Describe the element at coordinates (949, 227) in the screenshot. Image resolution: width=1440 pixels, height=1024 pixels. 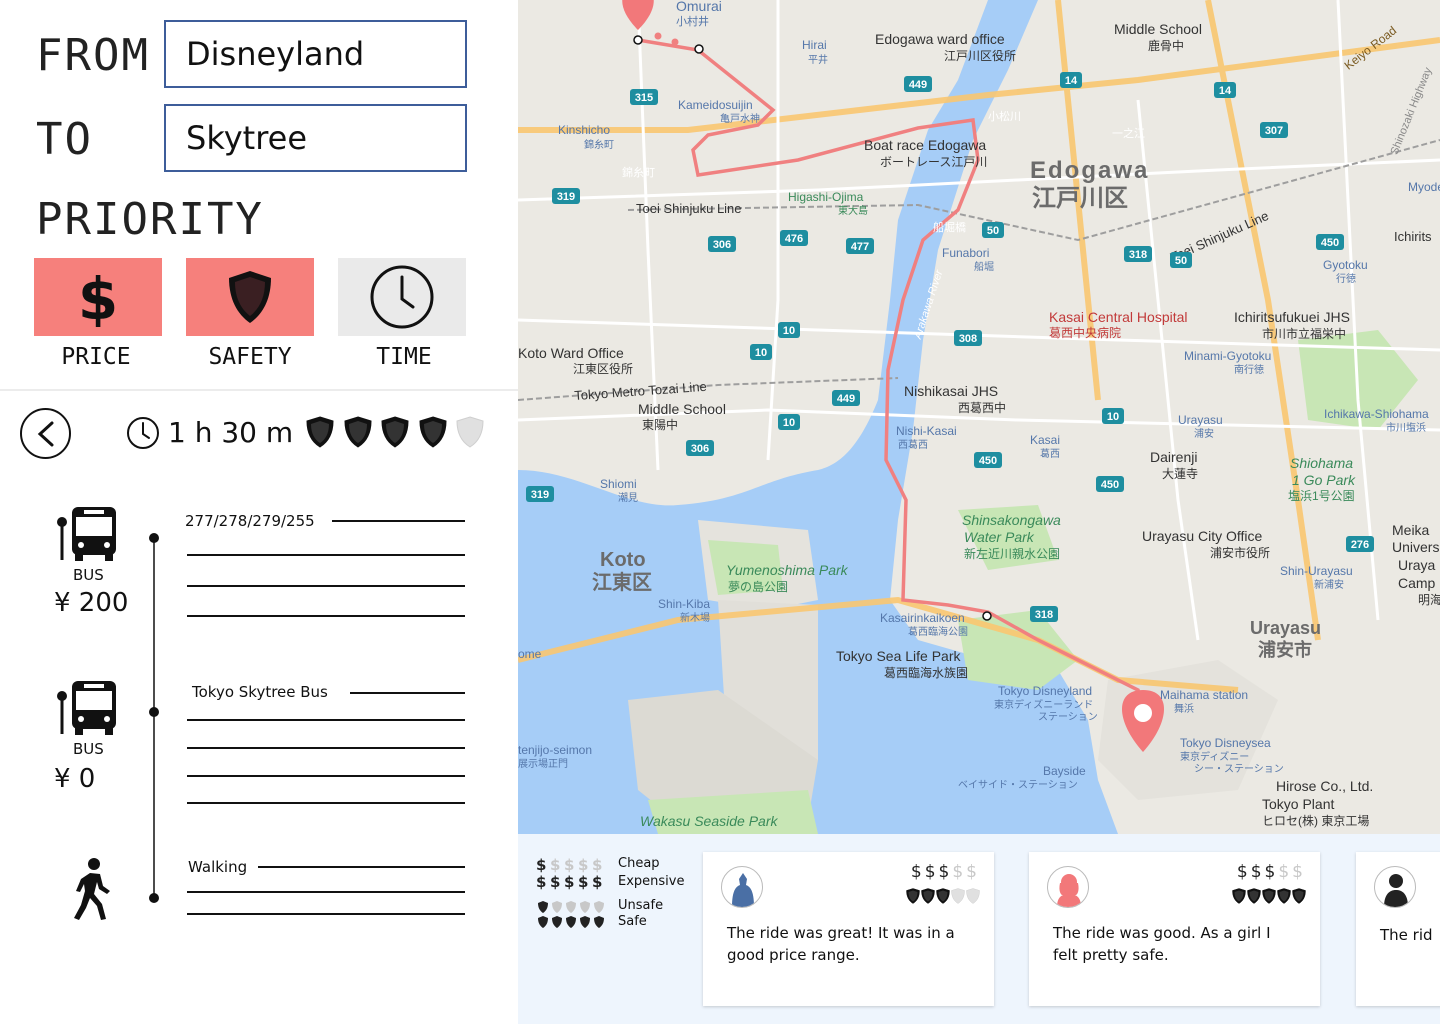
I see `svg-text: 船堀橋` at that location.